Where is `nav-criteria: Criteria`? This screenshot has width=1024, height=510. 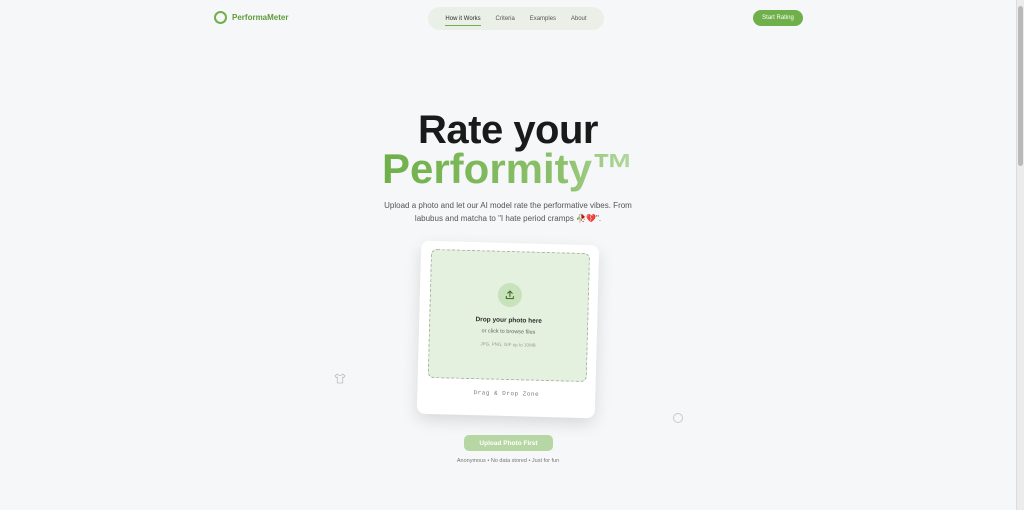
nav-criteria: Criteria is located at coordinates (505, 19).